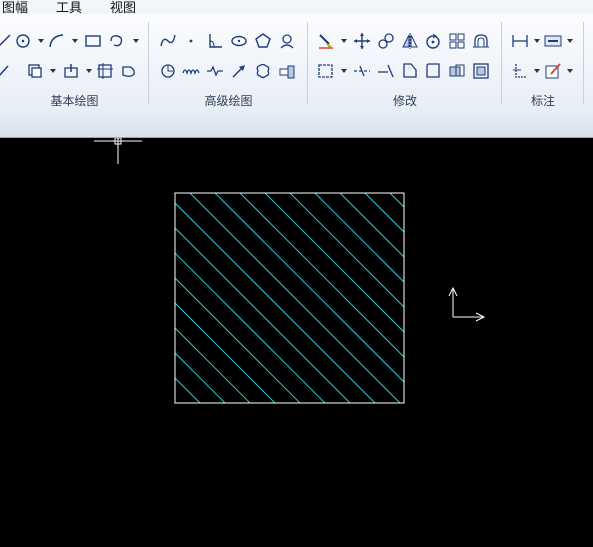  I want to click on mirror-tool-icon, so click(410, 41).